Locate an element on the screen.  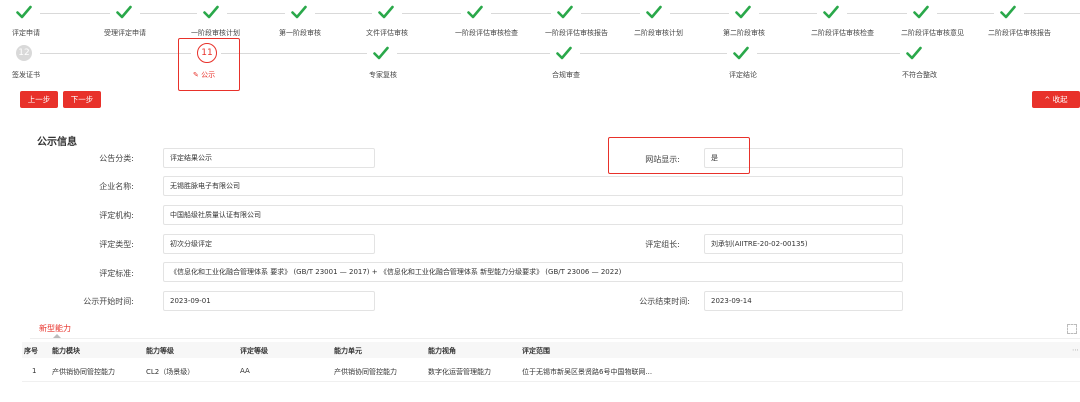
step-label: 二阶段审核计划 is located at coordinates (658, 33).